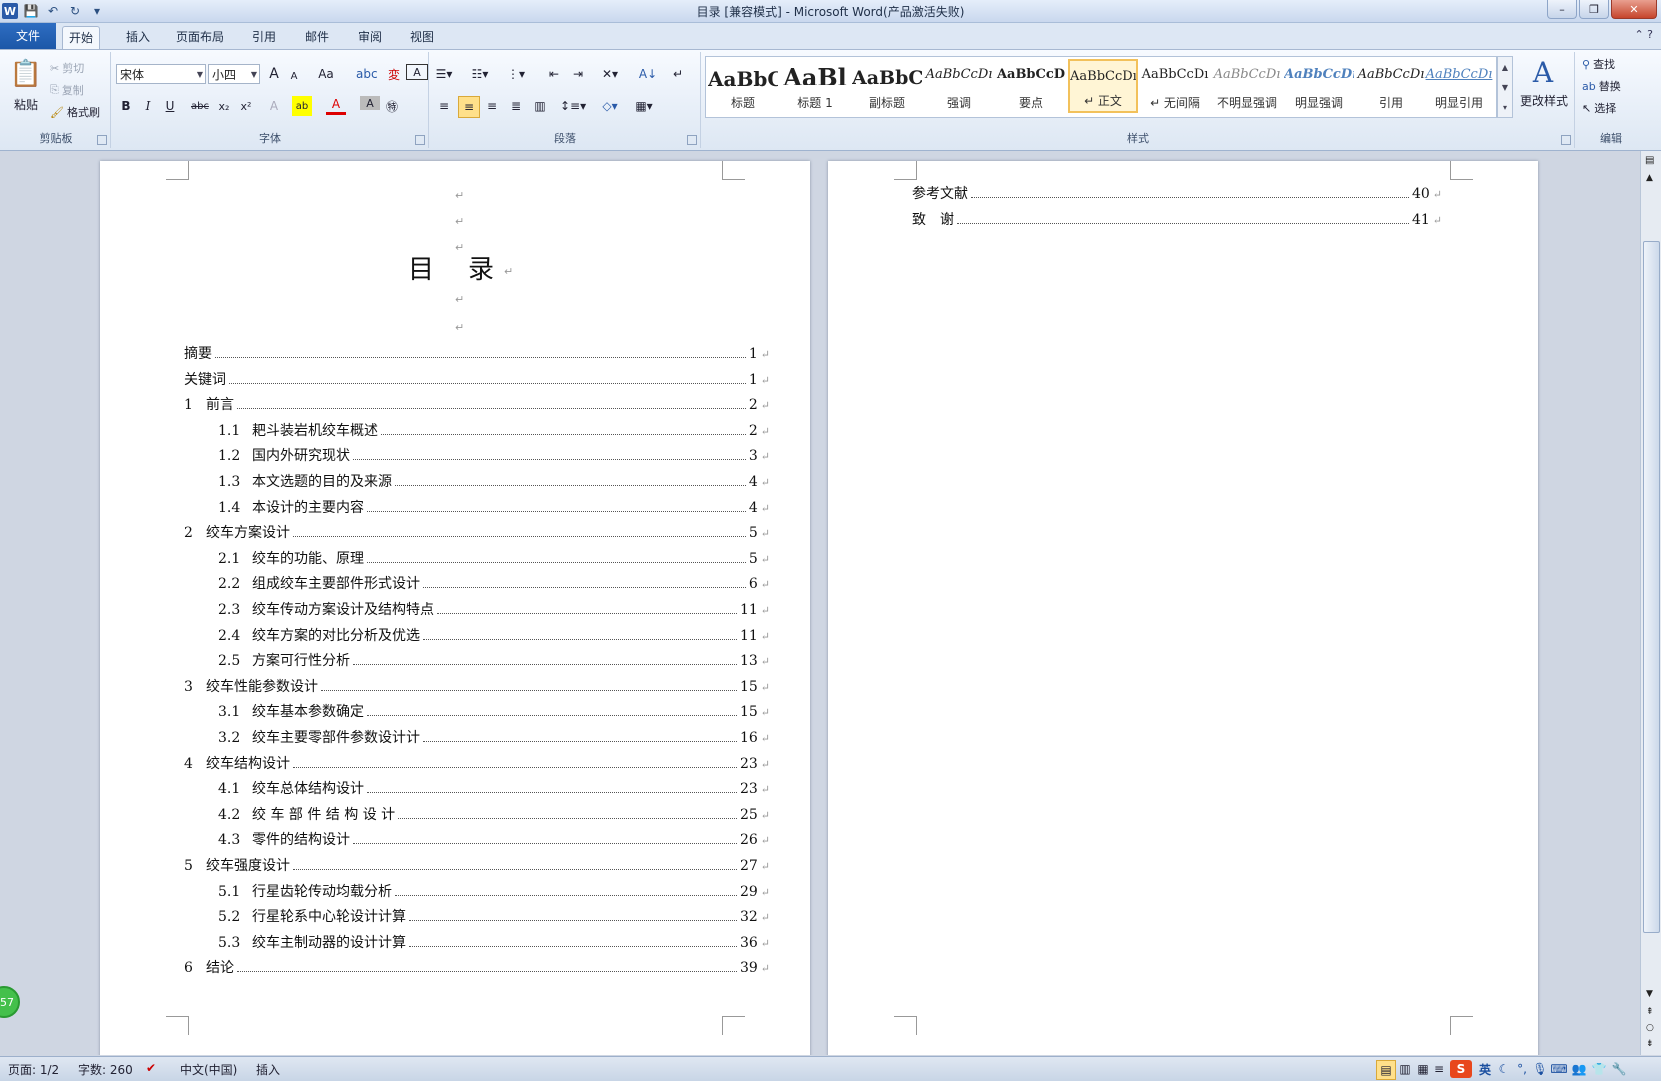  What do you see at coordinates (1544, 100) in the screenshot?
I see `change-styles-button: 更改样式` at bounding box center [1544, 100].